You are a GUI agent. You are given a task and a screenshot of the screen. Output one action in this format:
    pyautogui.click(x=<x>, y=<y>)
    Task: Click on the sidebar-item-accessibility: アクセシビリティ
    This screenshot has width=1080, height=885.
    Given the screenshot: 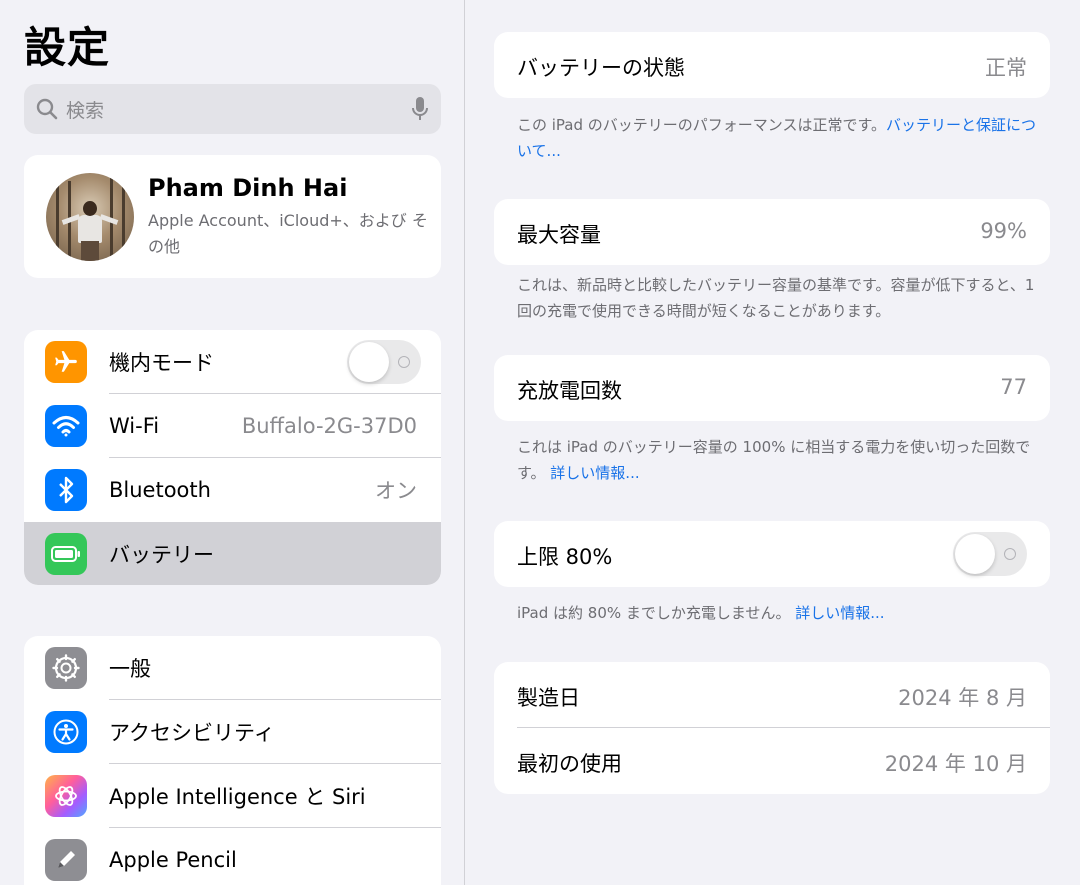 What is the action you would take?
    pyautogui.click(x=232, y=732)
    